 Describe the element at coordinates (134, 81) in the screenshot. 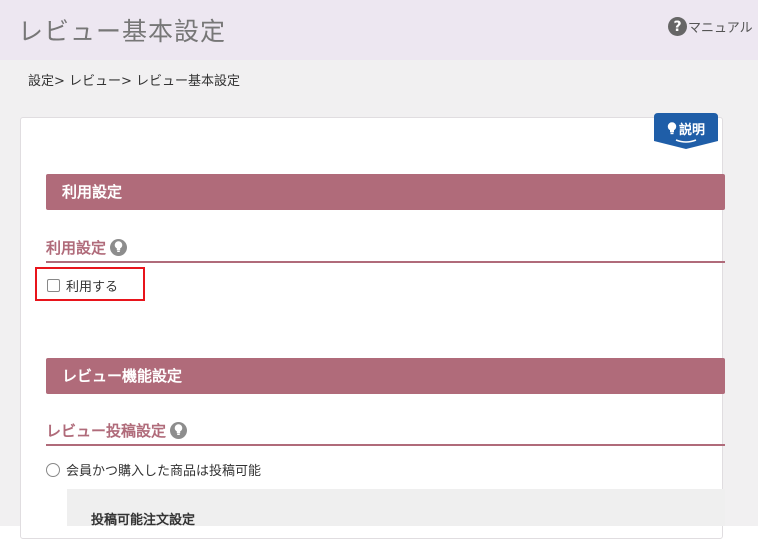

I see `breadcrumb: 設定> レビュー> レビュー基本設定` at that location.